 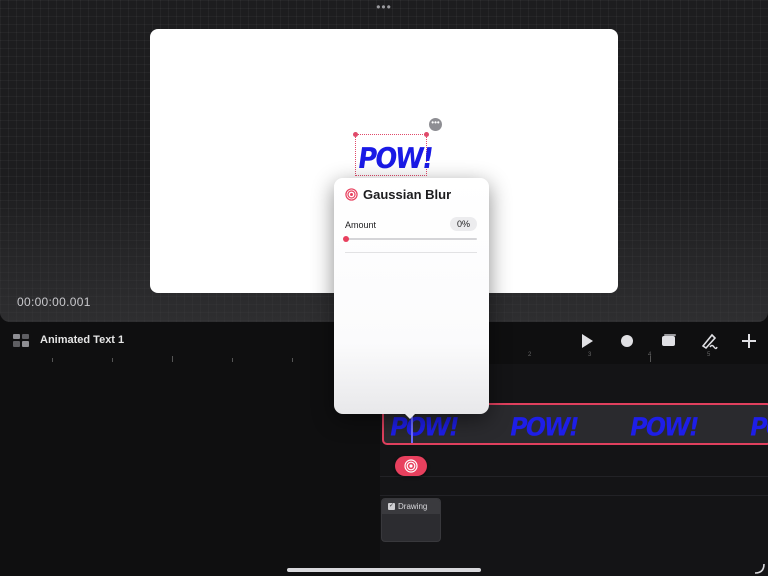 What do you see at coordinates (411, 520) in the screenshot?
I see `drawing-clip: ✓ Drawing` at bounding box center [411, 520].